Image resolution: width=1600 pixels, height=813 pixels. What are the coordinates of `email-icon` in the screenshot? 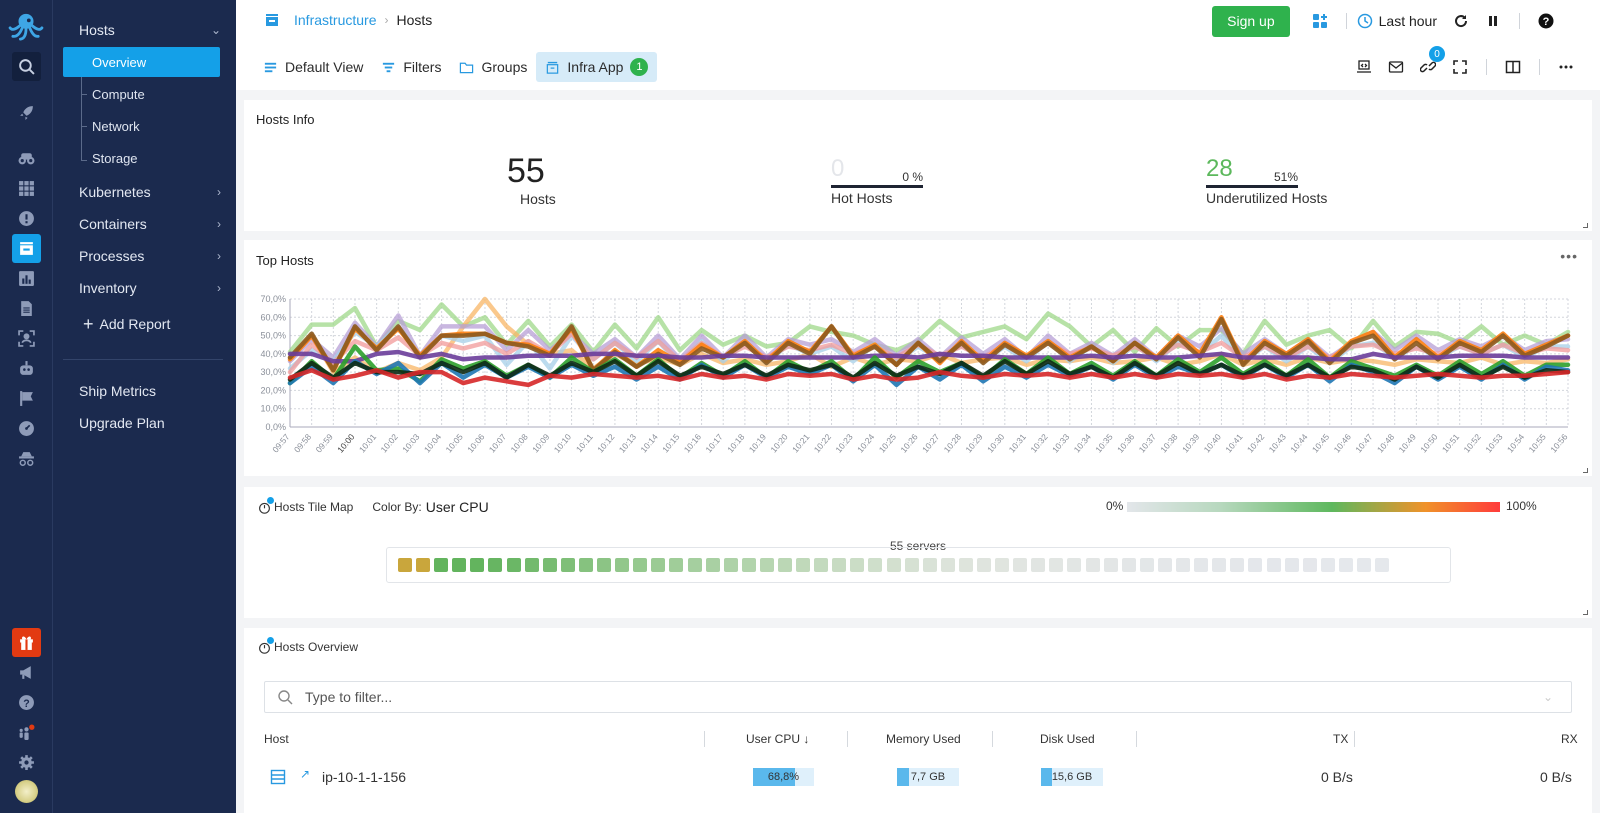 It's located at (1396, 67).